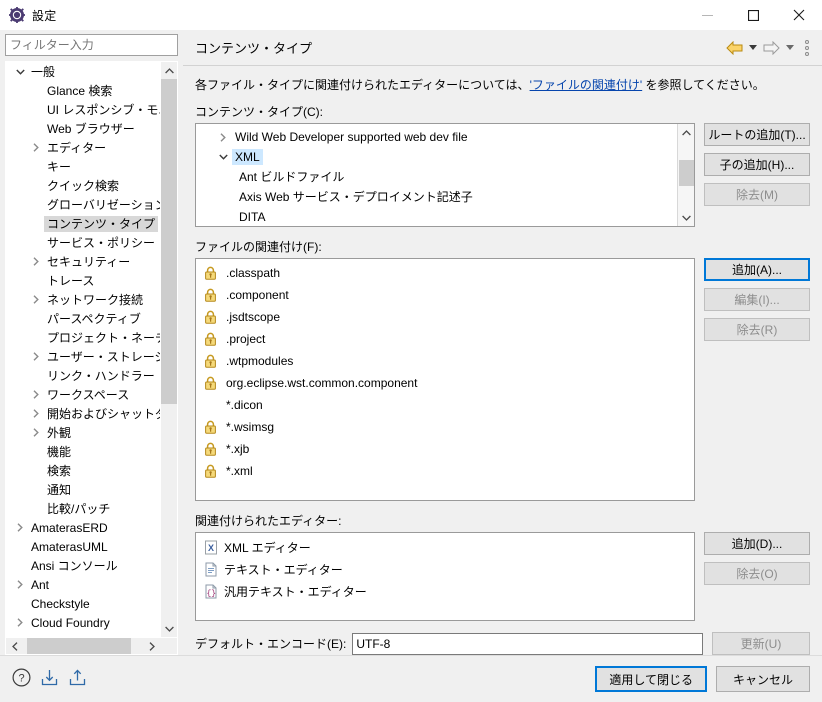  I want to click on content-type-row: DITA, so click(436, 216).